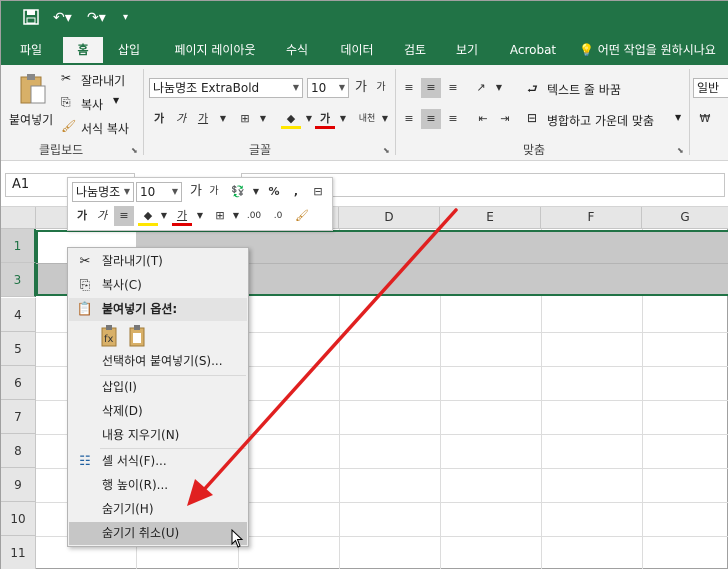 The height and width of the screenshot is (569, 728). What do you see at coordinates (490, 218) in the screenshot?
I see `column-header-e: E` at bounding box center [490, 218].